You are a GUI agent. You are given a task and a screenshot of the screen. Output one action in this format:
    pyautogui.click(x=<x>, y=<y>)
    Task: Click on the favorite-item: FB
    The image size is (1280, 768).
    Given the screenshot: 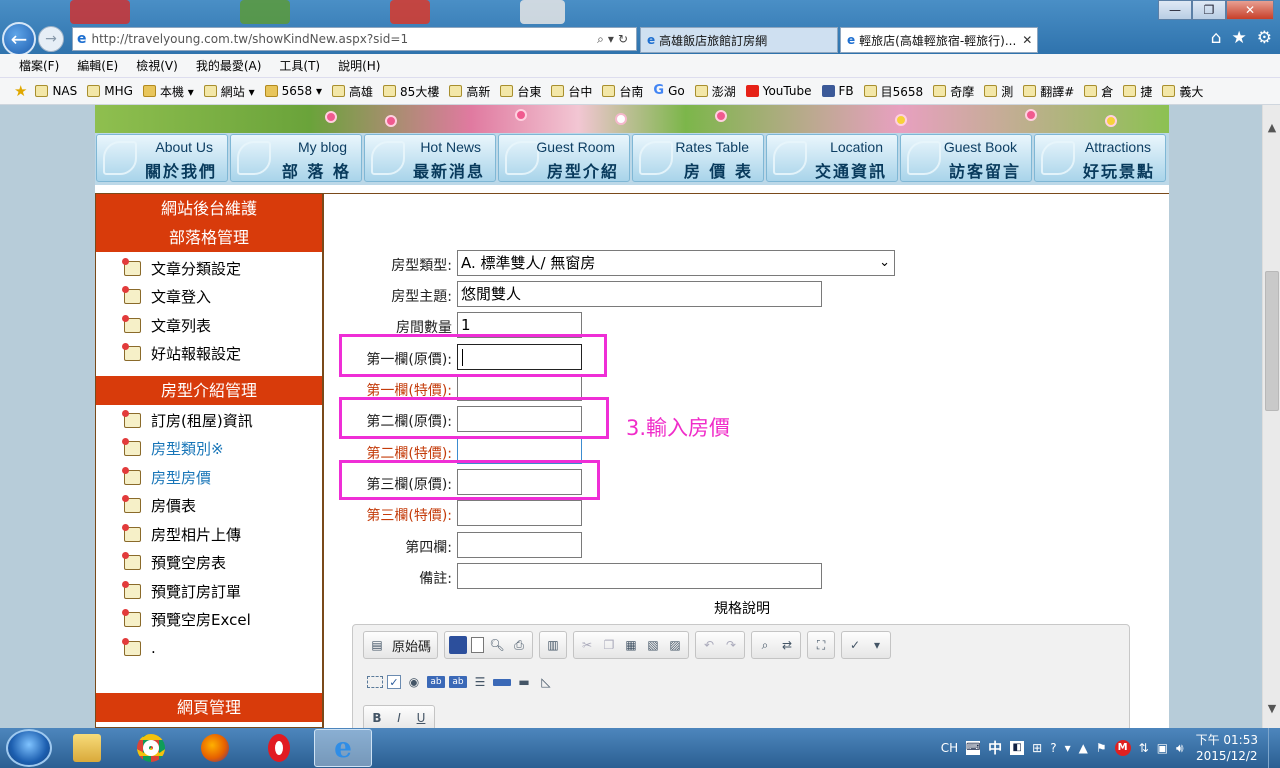 What is the action you would take?
    pyautogui.click(x=837, y=91)
    